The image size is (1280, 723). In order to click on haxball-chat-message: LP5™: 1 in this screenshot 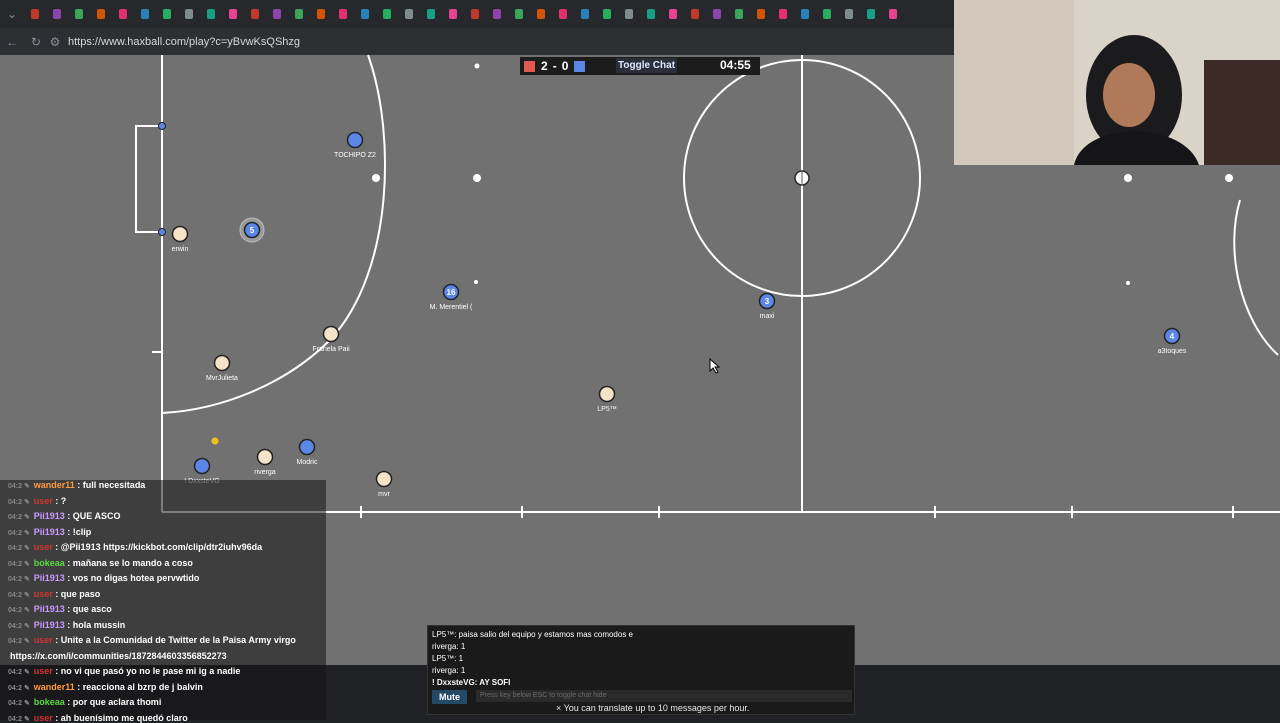, I will do `click(448, 658)`.